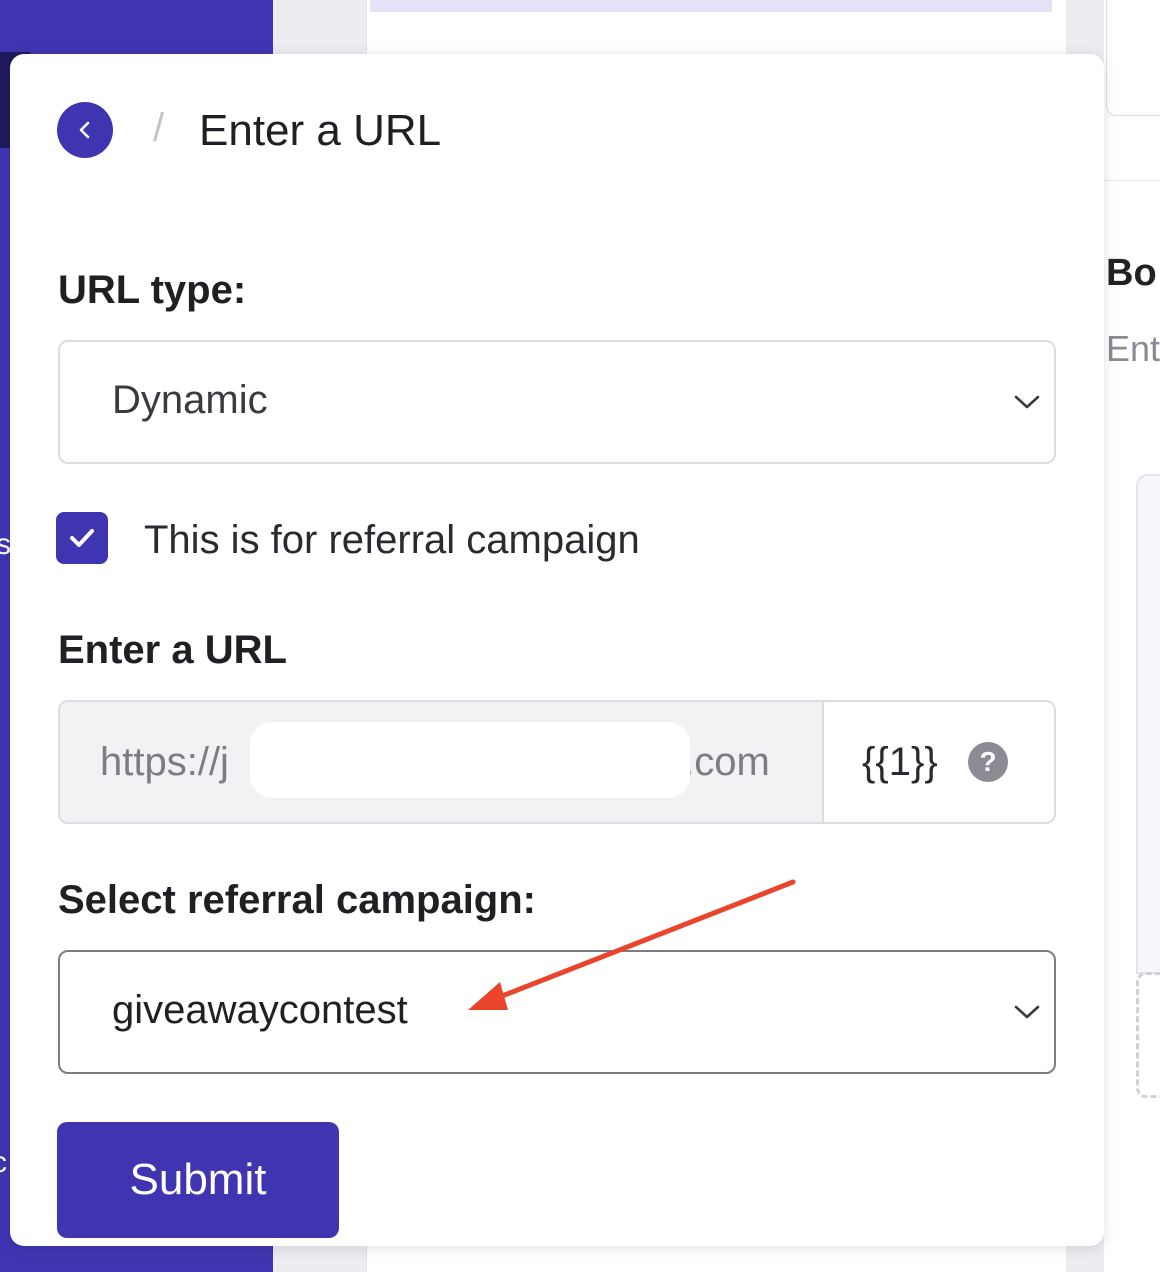 This screenshot has width=1160, height=1272. What do you see at coordinates (711, 6) in the screenshot?
I see `background-top-bar` at bounding box center [711, 6].